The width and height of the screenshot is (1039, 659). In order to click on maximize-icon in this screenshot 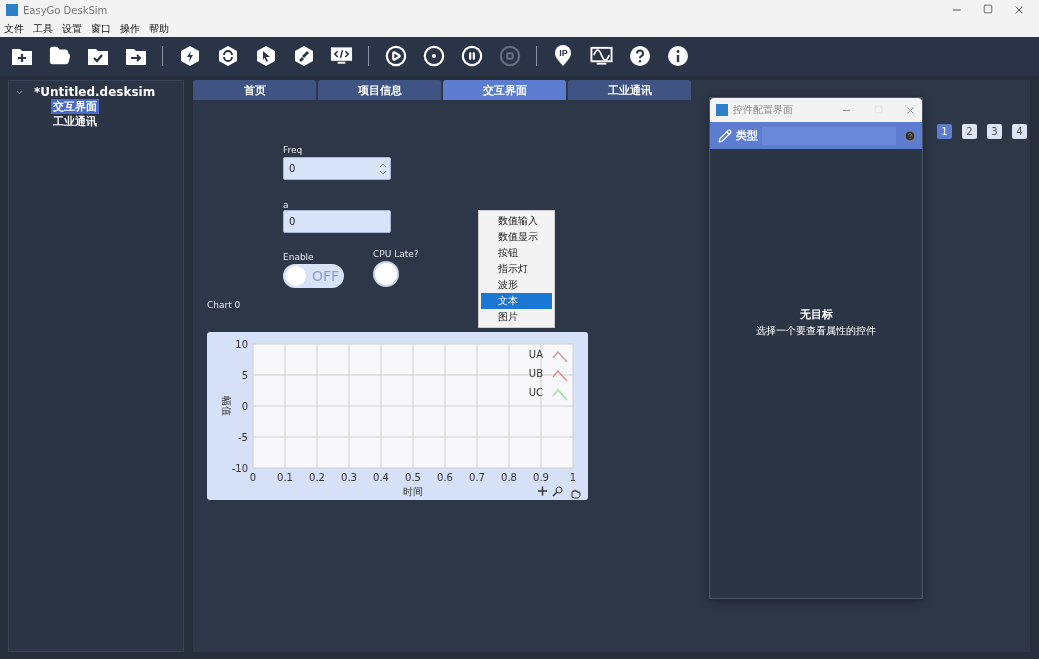, I will do `click(988, 9)`.